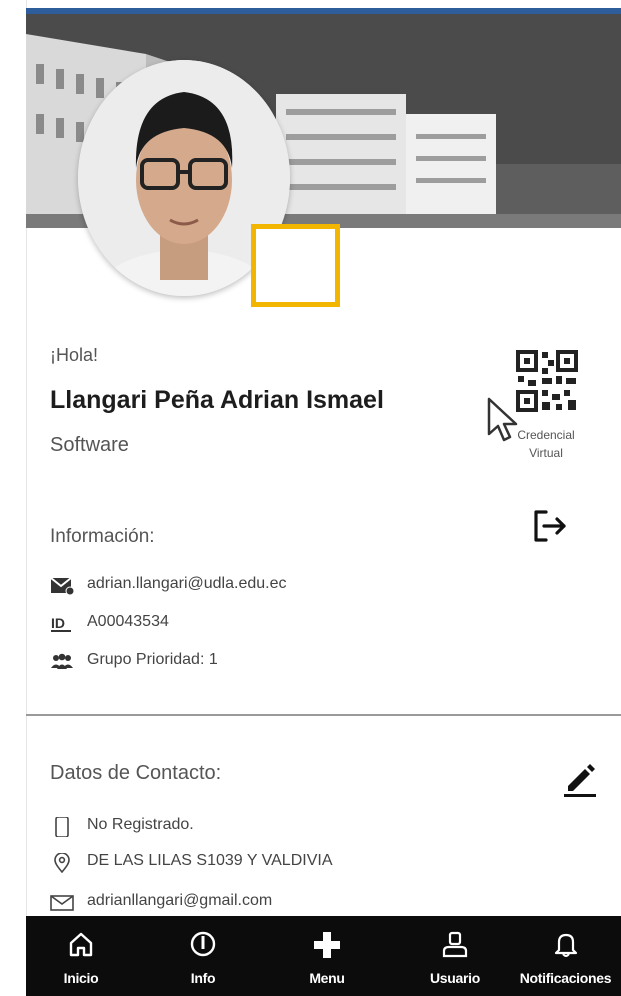 The width and height of the screenshot is (621, 996). What do you see at coordinates (327, 945) in the screenshot?
I see `plus-icon` at bounding box center [327, 945].